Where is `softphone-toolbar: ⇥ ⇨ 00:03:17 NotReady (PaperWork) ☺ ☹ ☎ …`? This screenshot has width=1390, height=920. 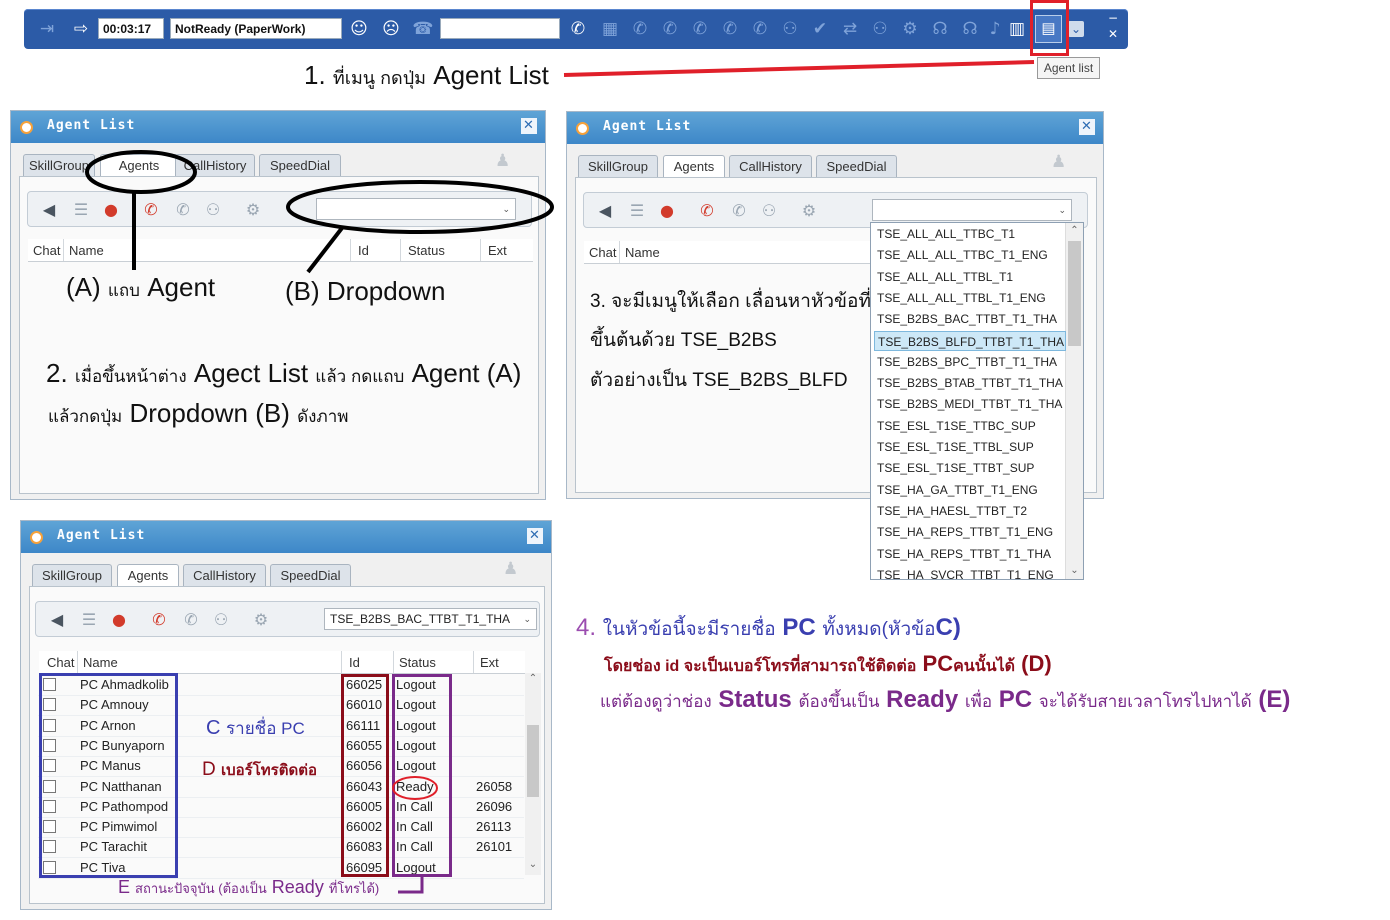 softphone-toolbar: ⇥ ⇨ 00:03:17 NotReady (PaperWork) ☺ ☹ ☎ … is located at coordinates (576, 29).